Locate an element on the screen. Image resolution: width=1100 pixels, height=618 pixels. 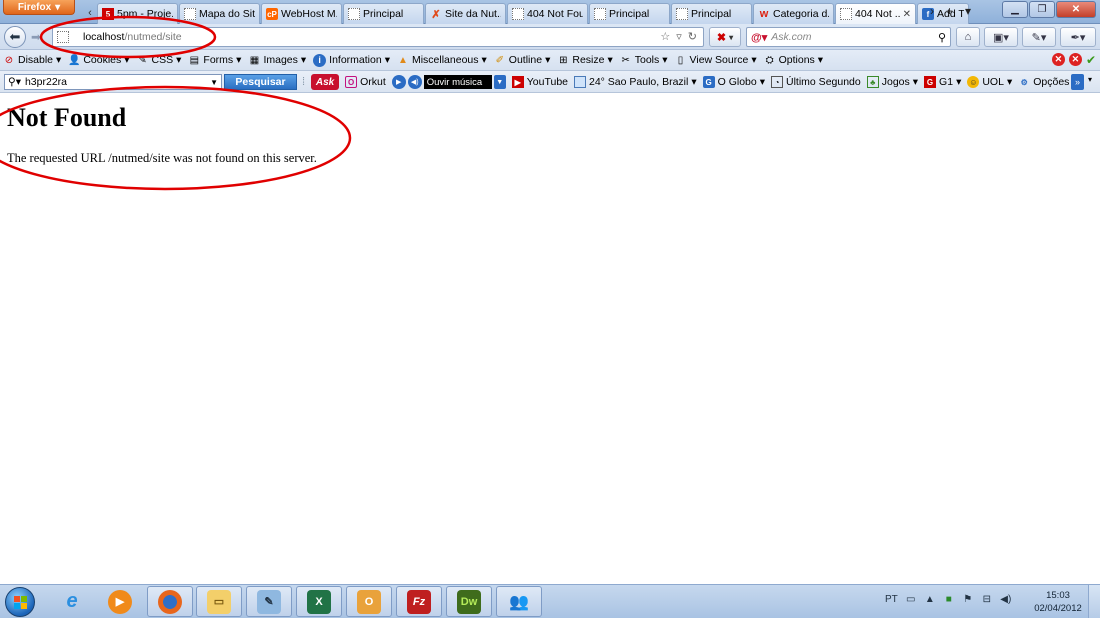
tab: Mapa do Site is located at coordinates (219, 13).